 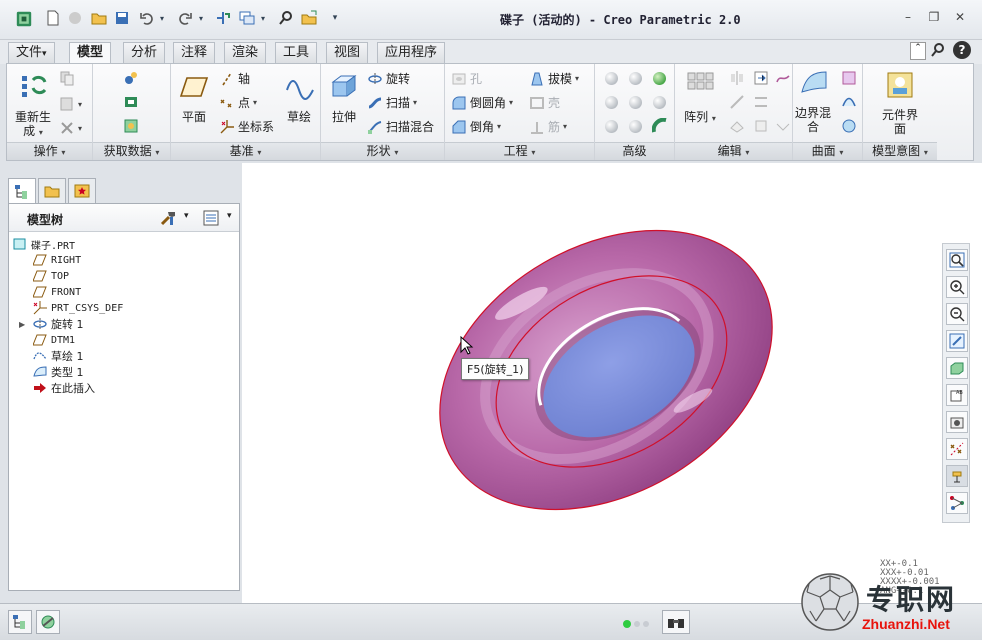 What do you see at coordinates (48, 622) in the screenshot?
I see `show-browser-icon` at bounding box center [48, 622].